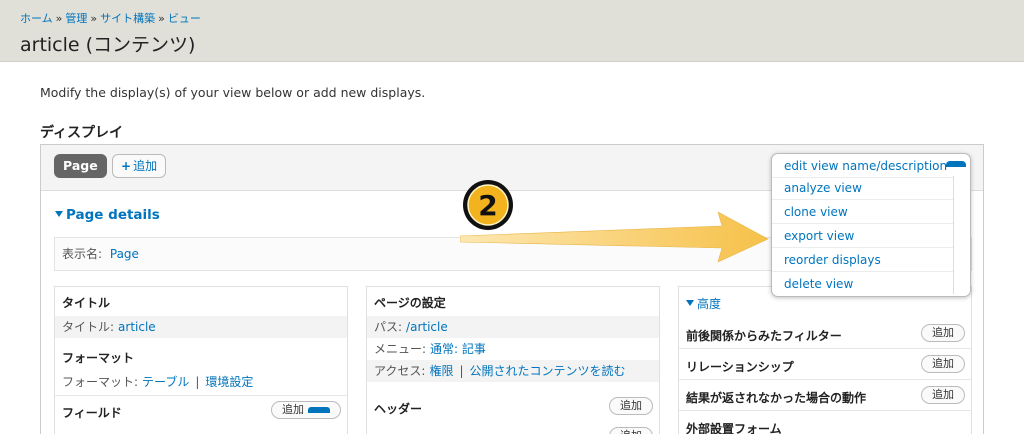  Describe the element at coordinates (400, 371) in the screenshot. I see `access-label: アクセス:` at that location.